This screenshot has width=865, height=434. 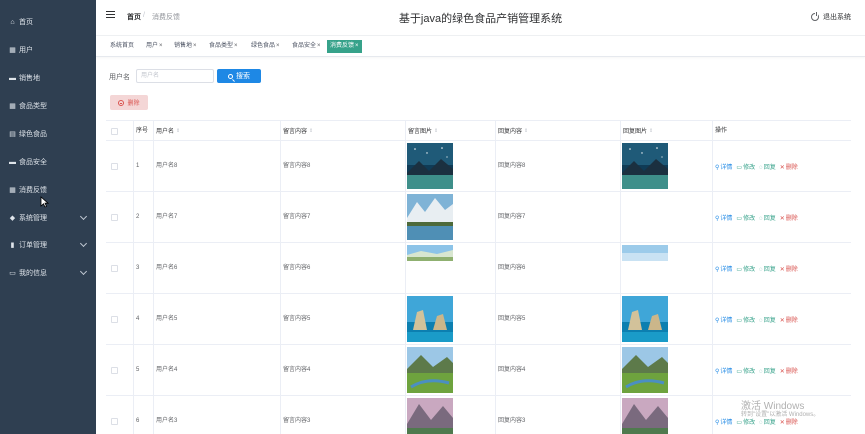 I want to click on column-header: 留言图片 ⇕, so click(x=450, y=131).